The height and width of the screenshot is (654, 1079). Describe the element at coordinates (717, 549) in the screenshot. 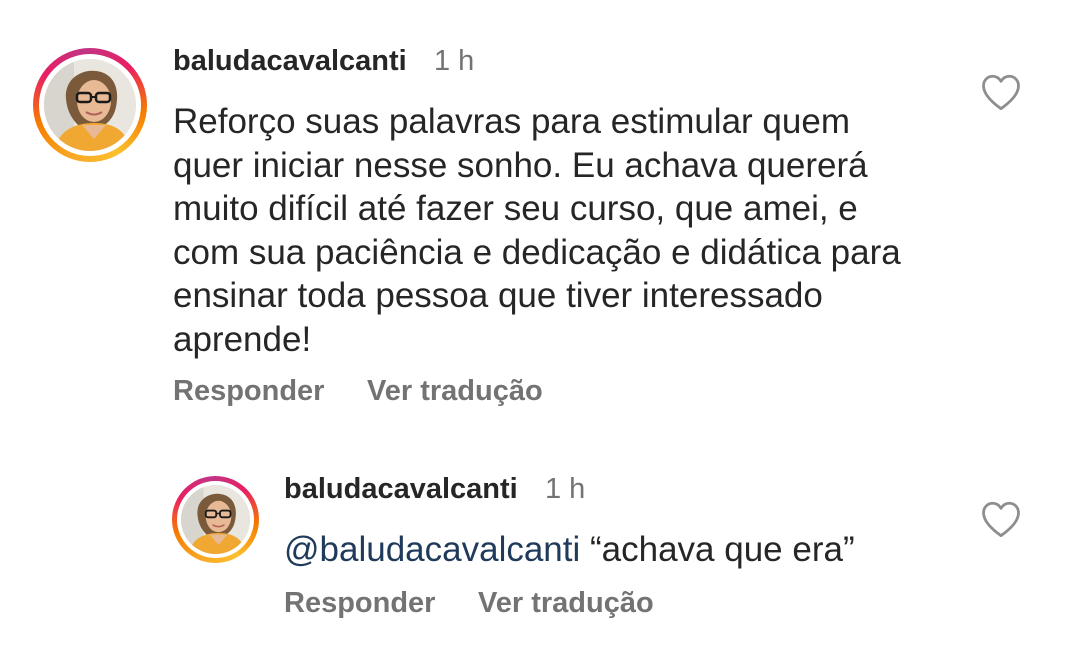

I see `reply-text-content: “achava que era”` at that location.